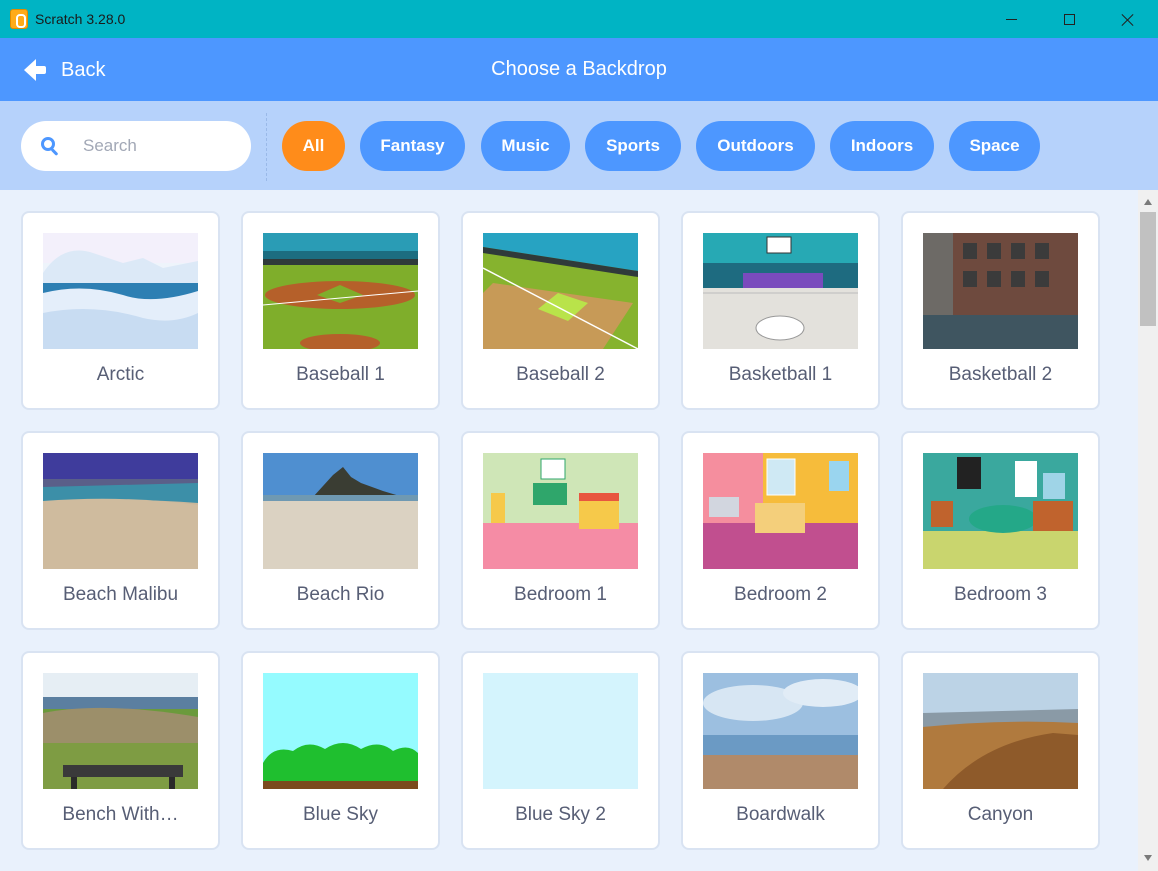 The image size is (1158, 871). What do you see at coordinates (50, 146) in the screenshot?
I see `search-icon` at bounding box center [50, 146].